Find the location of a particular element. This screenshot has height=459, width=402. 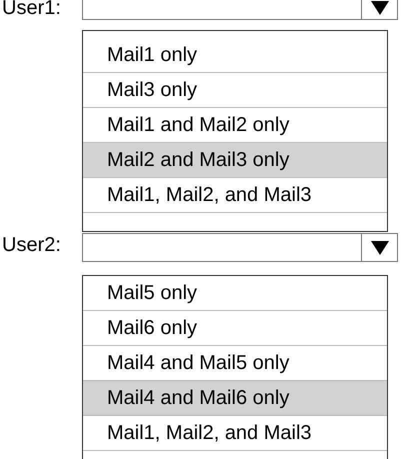

user-label: User2: is located at coordinates (31, 245).